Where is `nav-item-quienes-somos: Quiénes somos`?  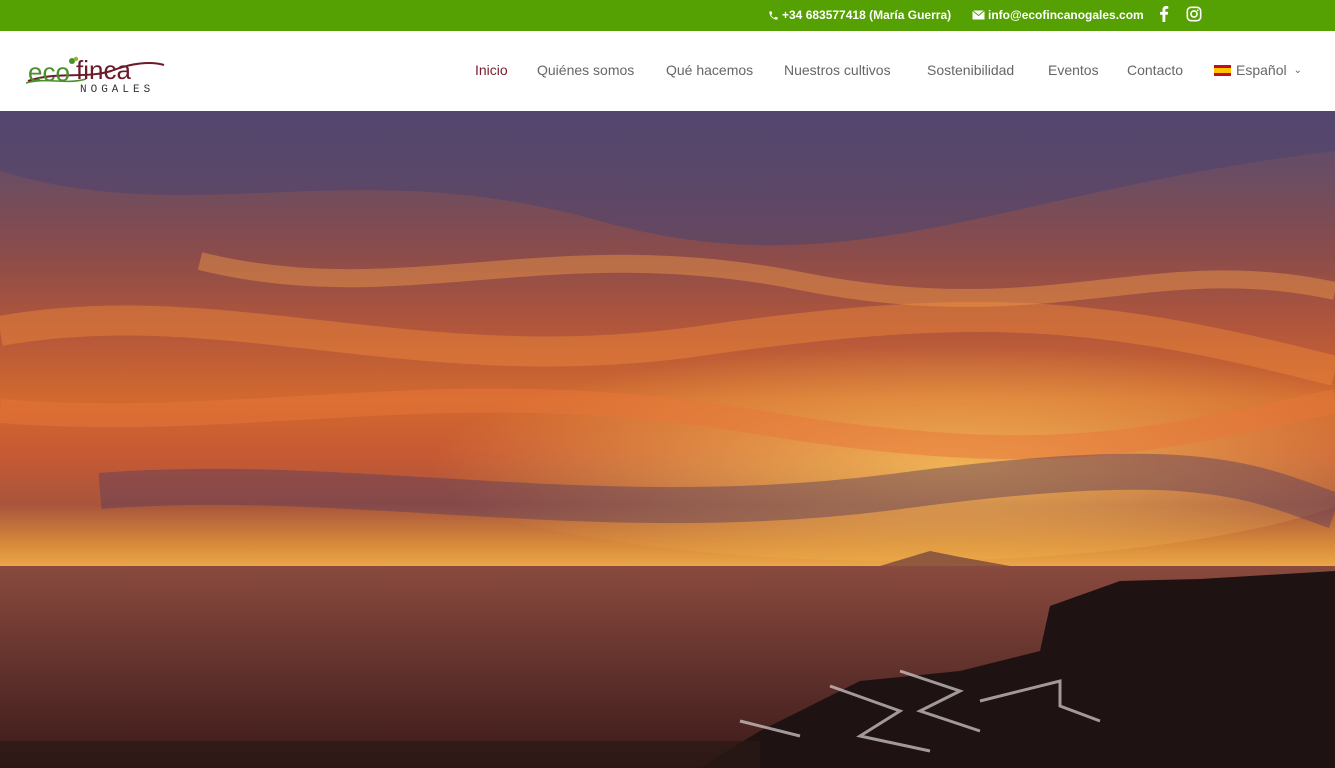 nav-item-quienes-somos: Quiénes somos is located at coordinates (585, 70).